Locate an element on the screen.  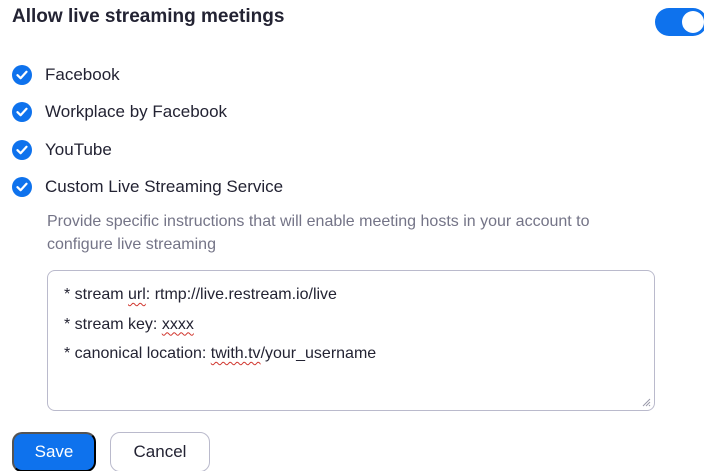
spellcheck-word: twith.tv is located at coordinates (235, 353).